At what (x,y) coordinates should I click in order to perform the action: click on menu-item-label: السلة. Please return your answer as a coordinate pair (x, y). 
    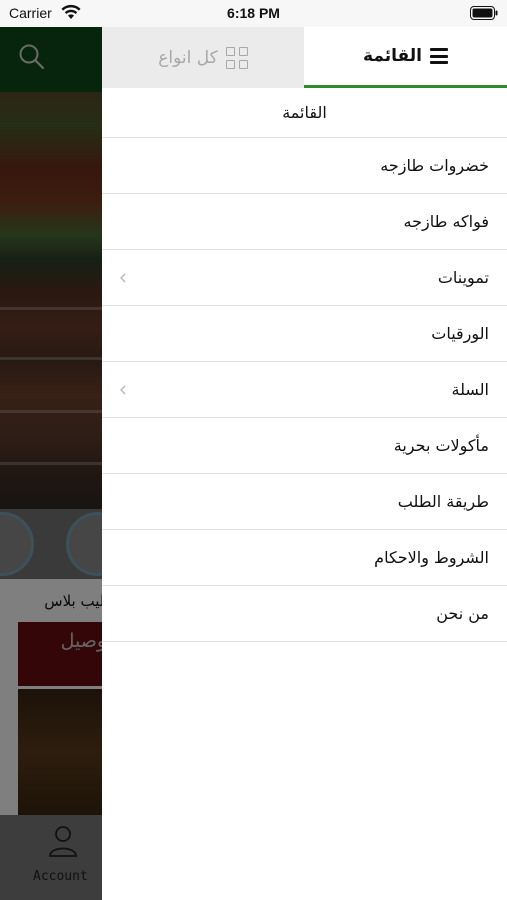
    Looking at the image, I should click on (470, 389).